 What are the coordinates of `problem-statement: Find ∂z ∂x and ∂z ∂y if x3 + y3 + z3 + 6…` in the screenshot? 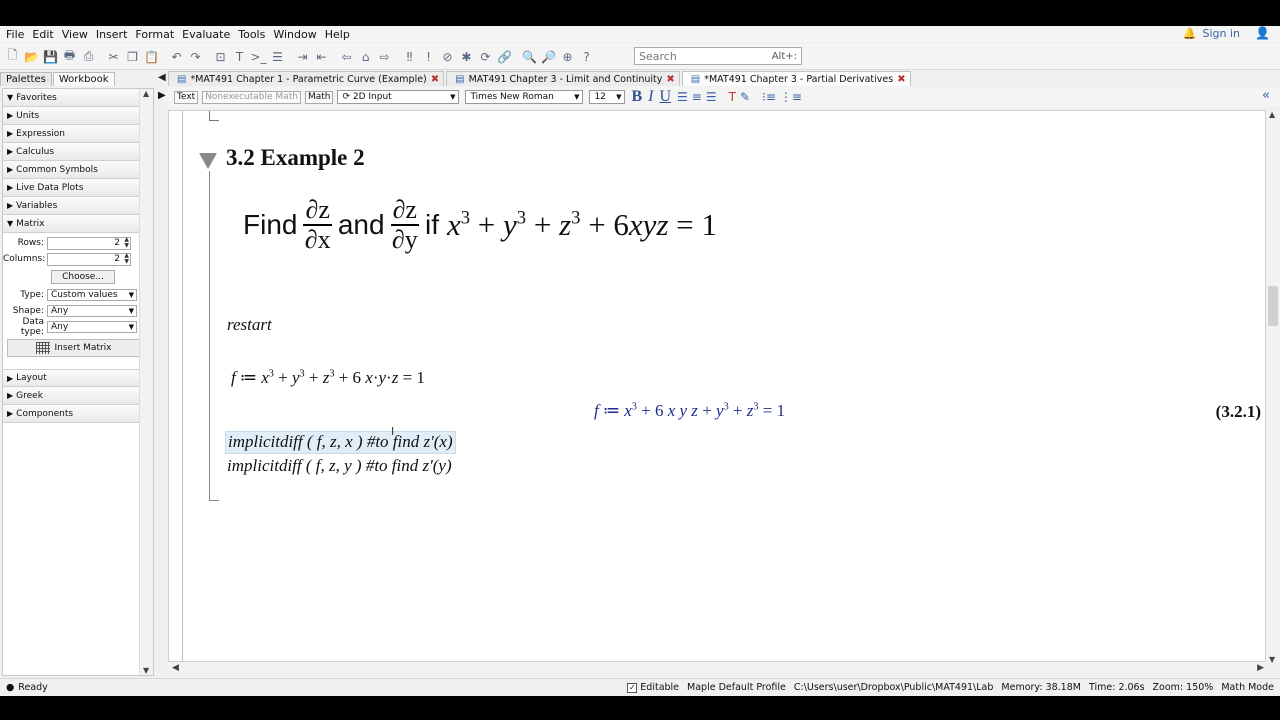 It's located at (480, 225).